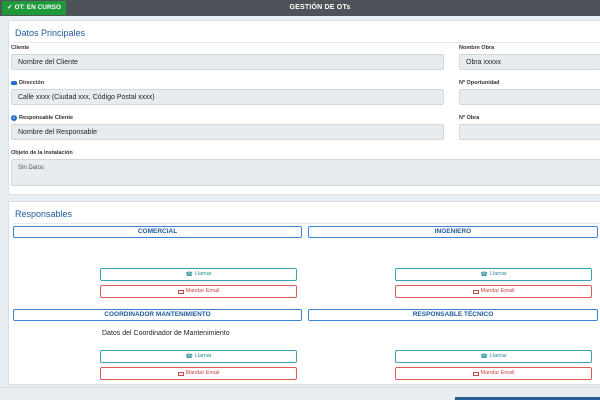 This screenshot has height=400, width=600. Describe the element at coordinates (157, 315) in the screenshot. I see `card-coordinador-header: COORDINADOR MANTENIMIENTO` at that location.